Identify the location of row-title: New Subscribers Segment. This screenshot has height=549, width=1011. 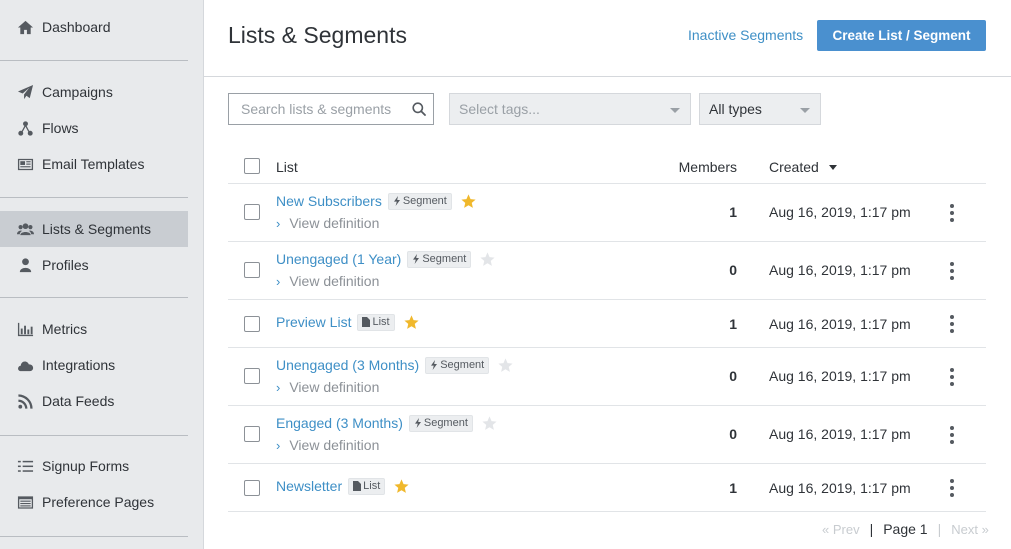
(376, 201).